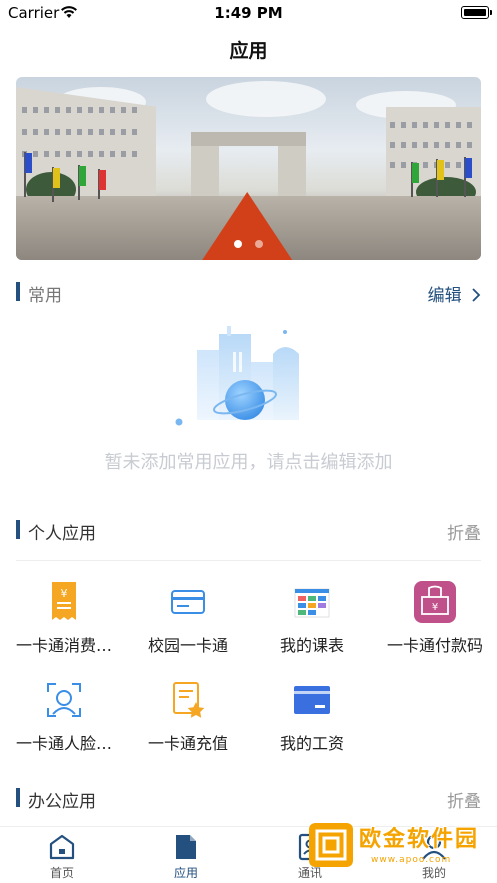 The width and height of the screenshot is (497, 883). Describe the element at coordinates (62, 534) in the screenshot. I see `section-title-personal: 个人应用` at that location.